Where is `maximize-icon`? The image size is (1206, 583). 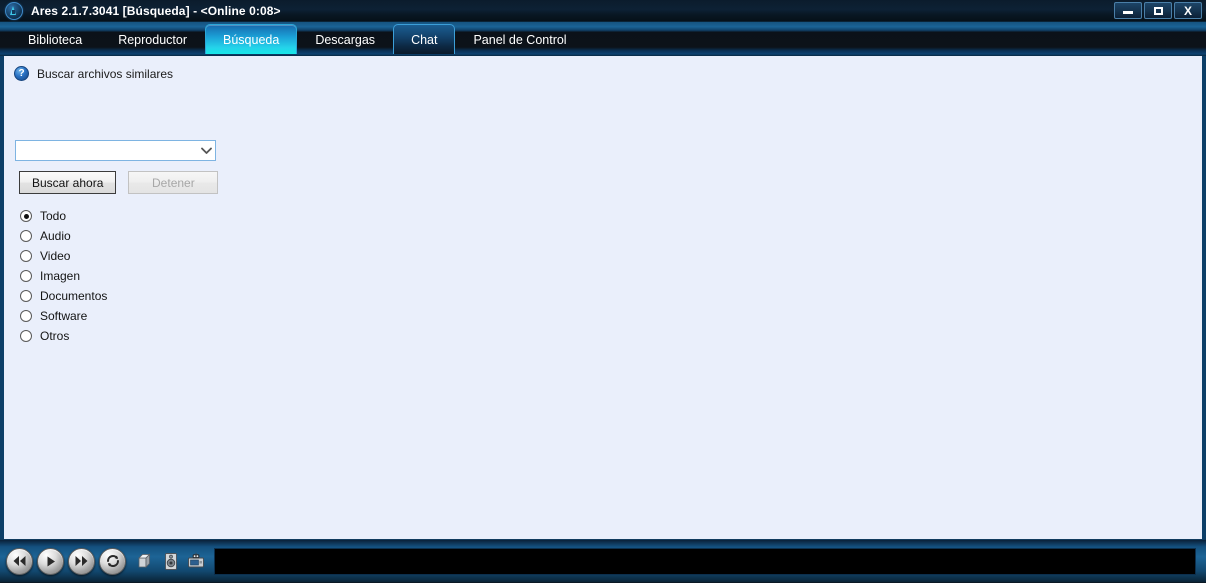
maximize-icon is located at coordinates (1158, 10).